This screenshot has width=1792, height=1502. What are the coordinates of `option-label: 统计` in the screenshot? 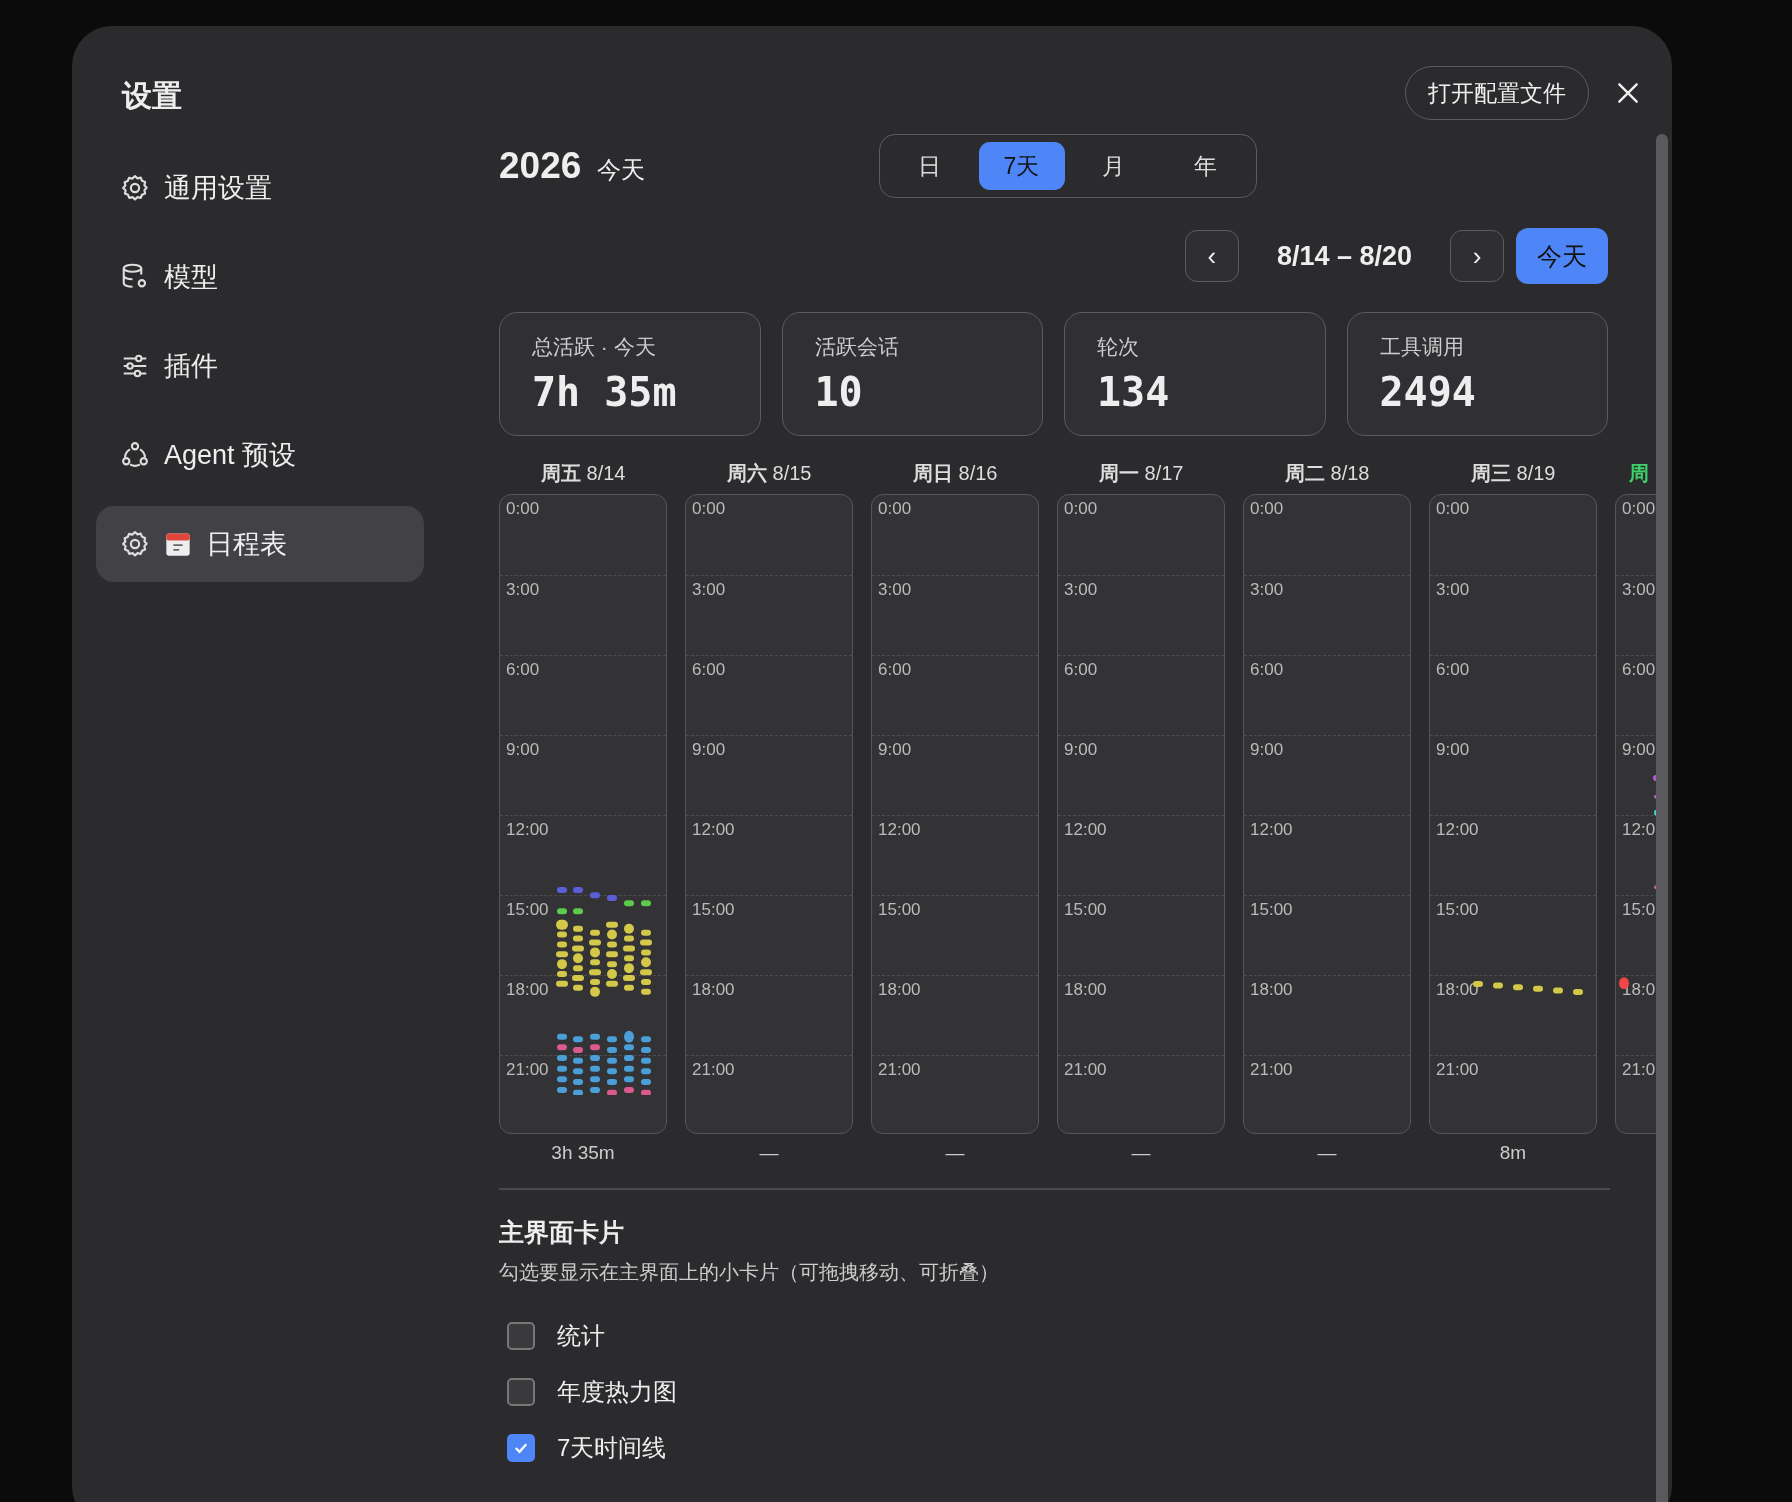 It's located at (581, 1335).